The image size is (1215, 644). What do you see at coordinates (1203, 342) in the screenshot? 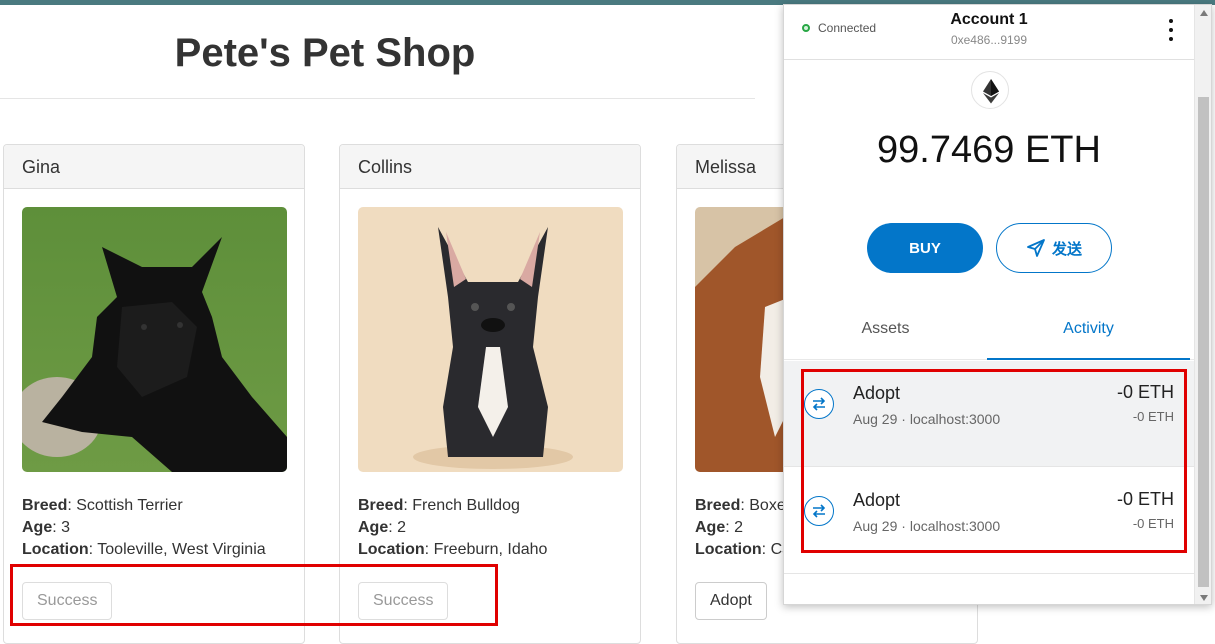
I see `scrollbar-thumb` at bounding box center [1203, 342].